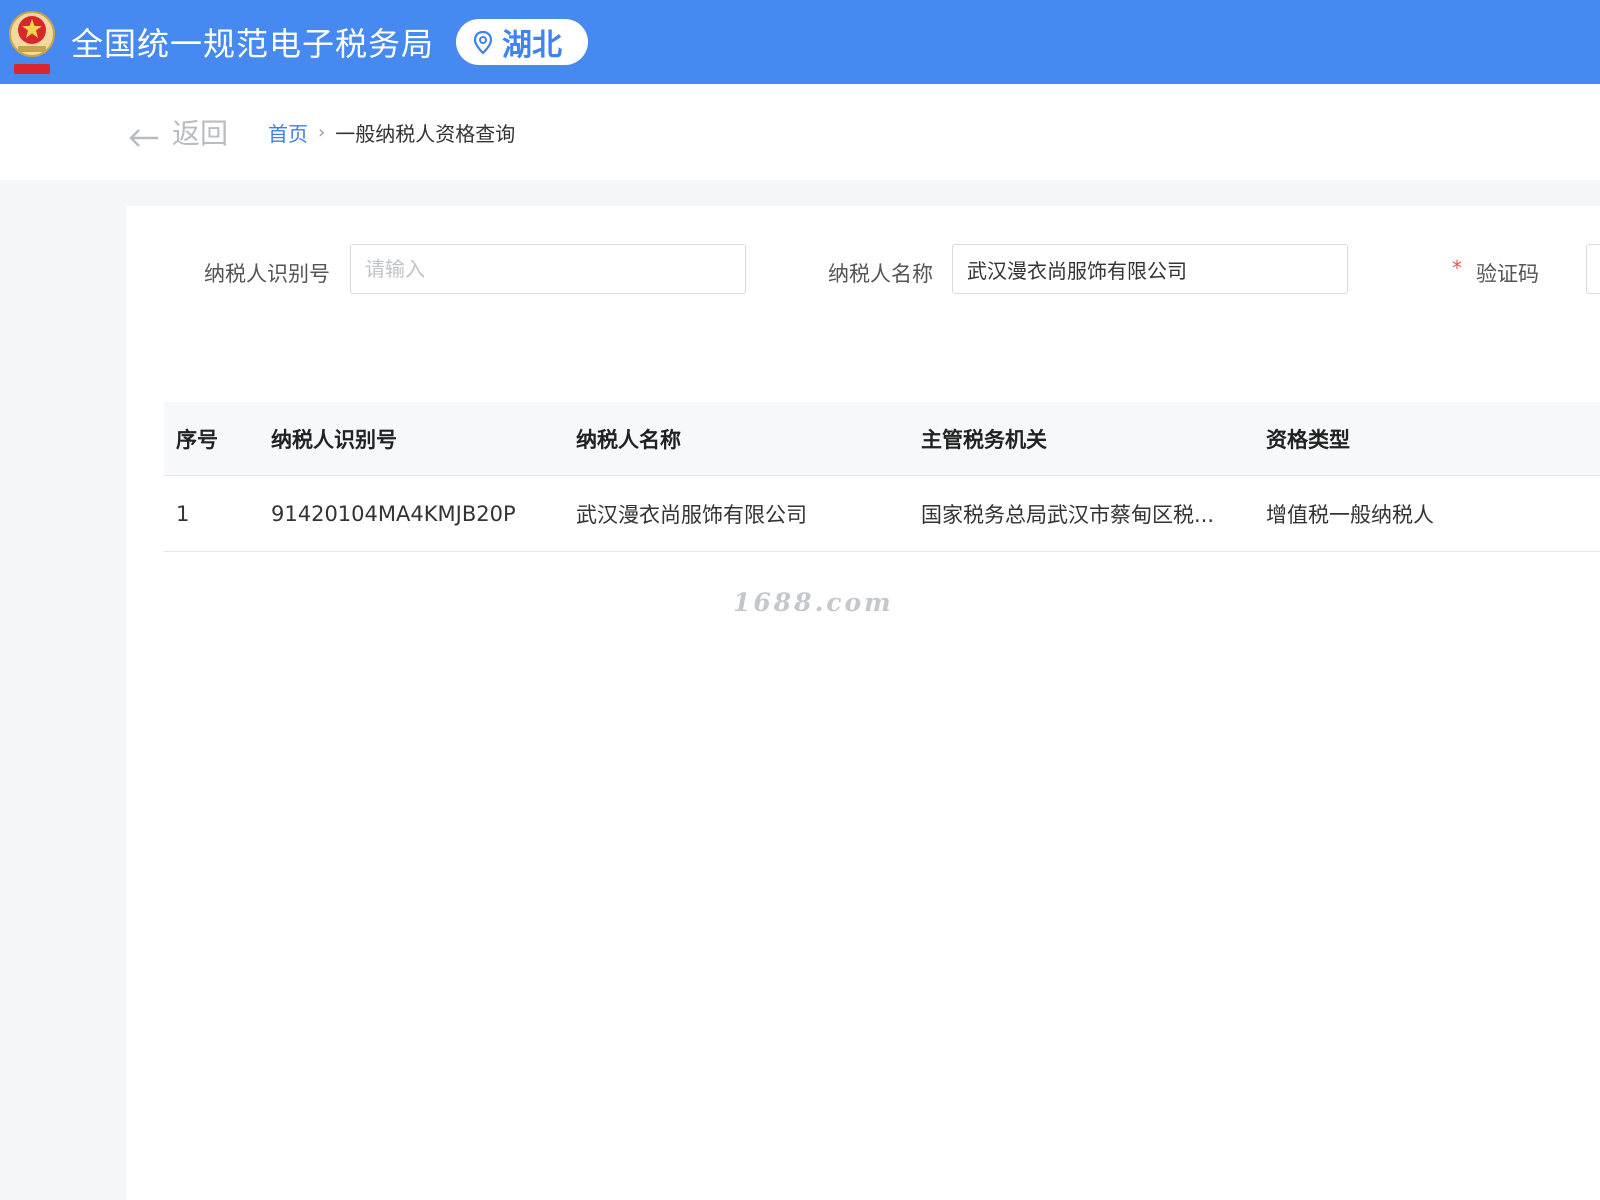  Describe the element at coordinates (483, 42) in the screenshot. I see `location-pin-icon` at that location.